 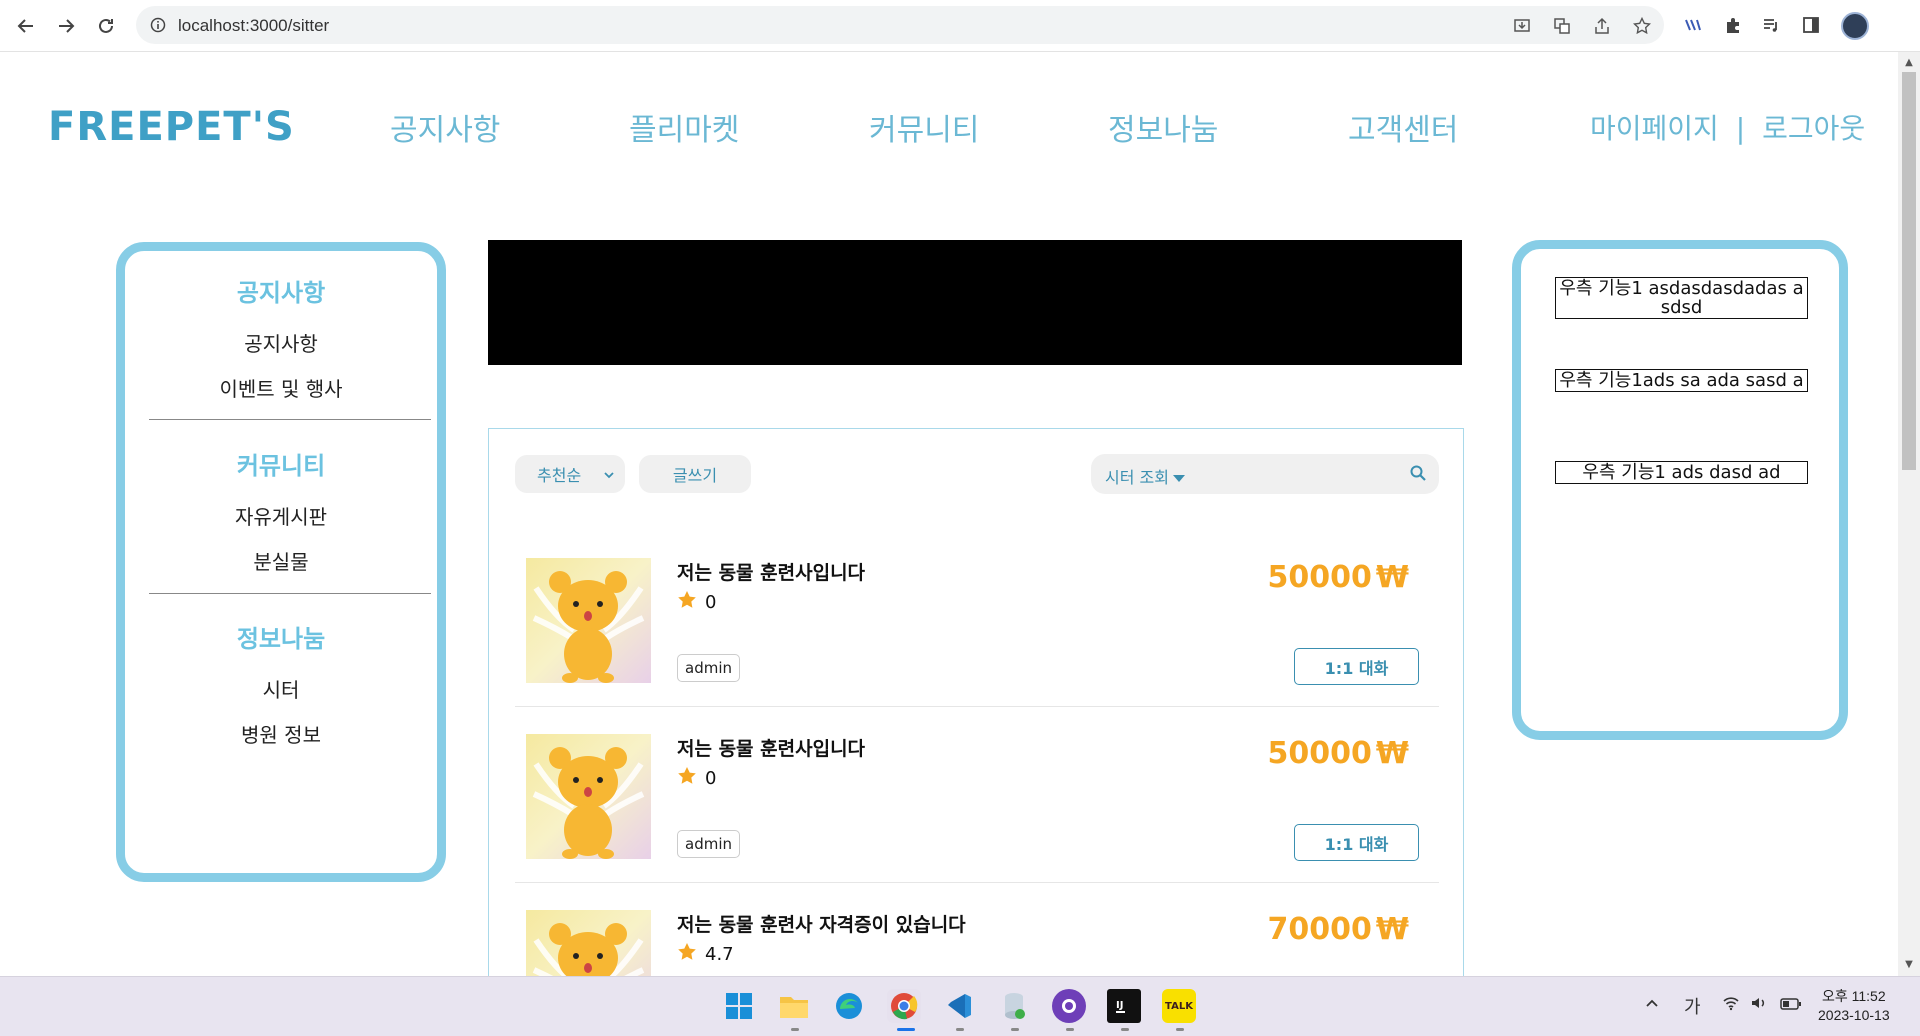 What do you see at coordinates (1759, 1005) in the screenshot?
I see `volume-icon` at bounding box center [1759, 1005].